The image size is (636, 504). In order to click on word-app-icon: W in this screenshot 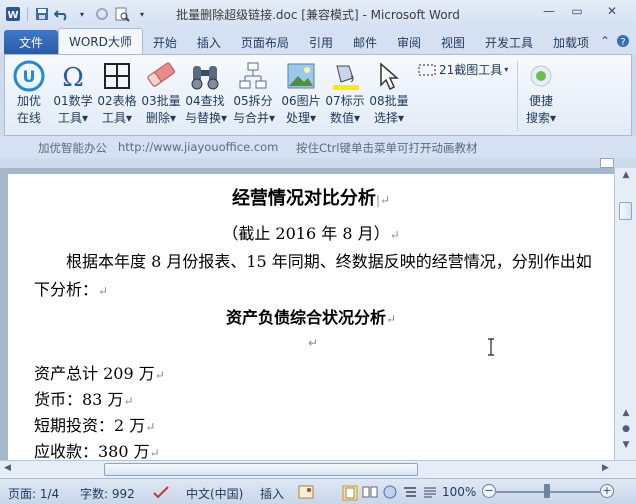, I will do `click(13, 14)`.